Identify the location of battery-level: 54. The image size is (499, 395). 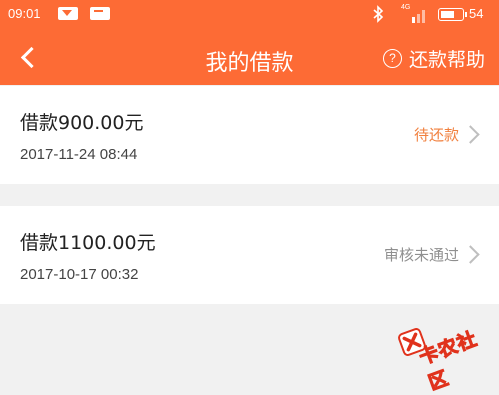
(476, 13).